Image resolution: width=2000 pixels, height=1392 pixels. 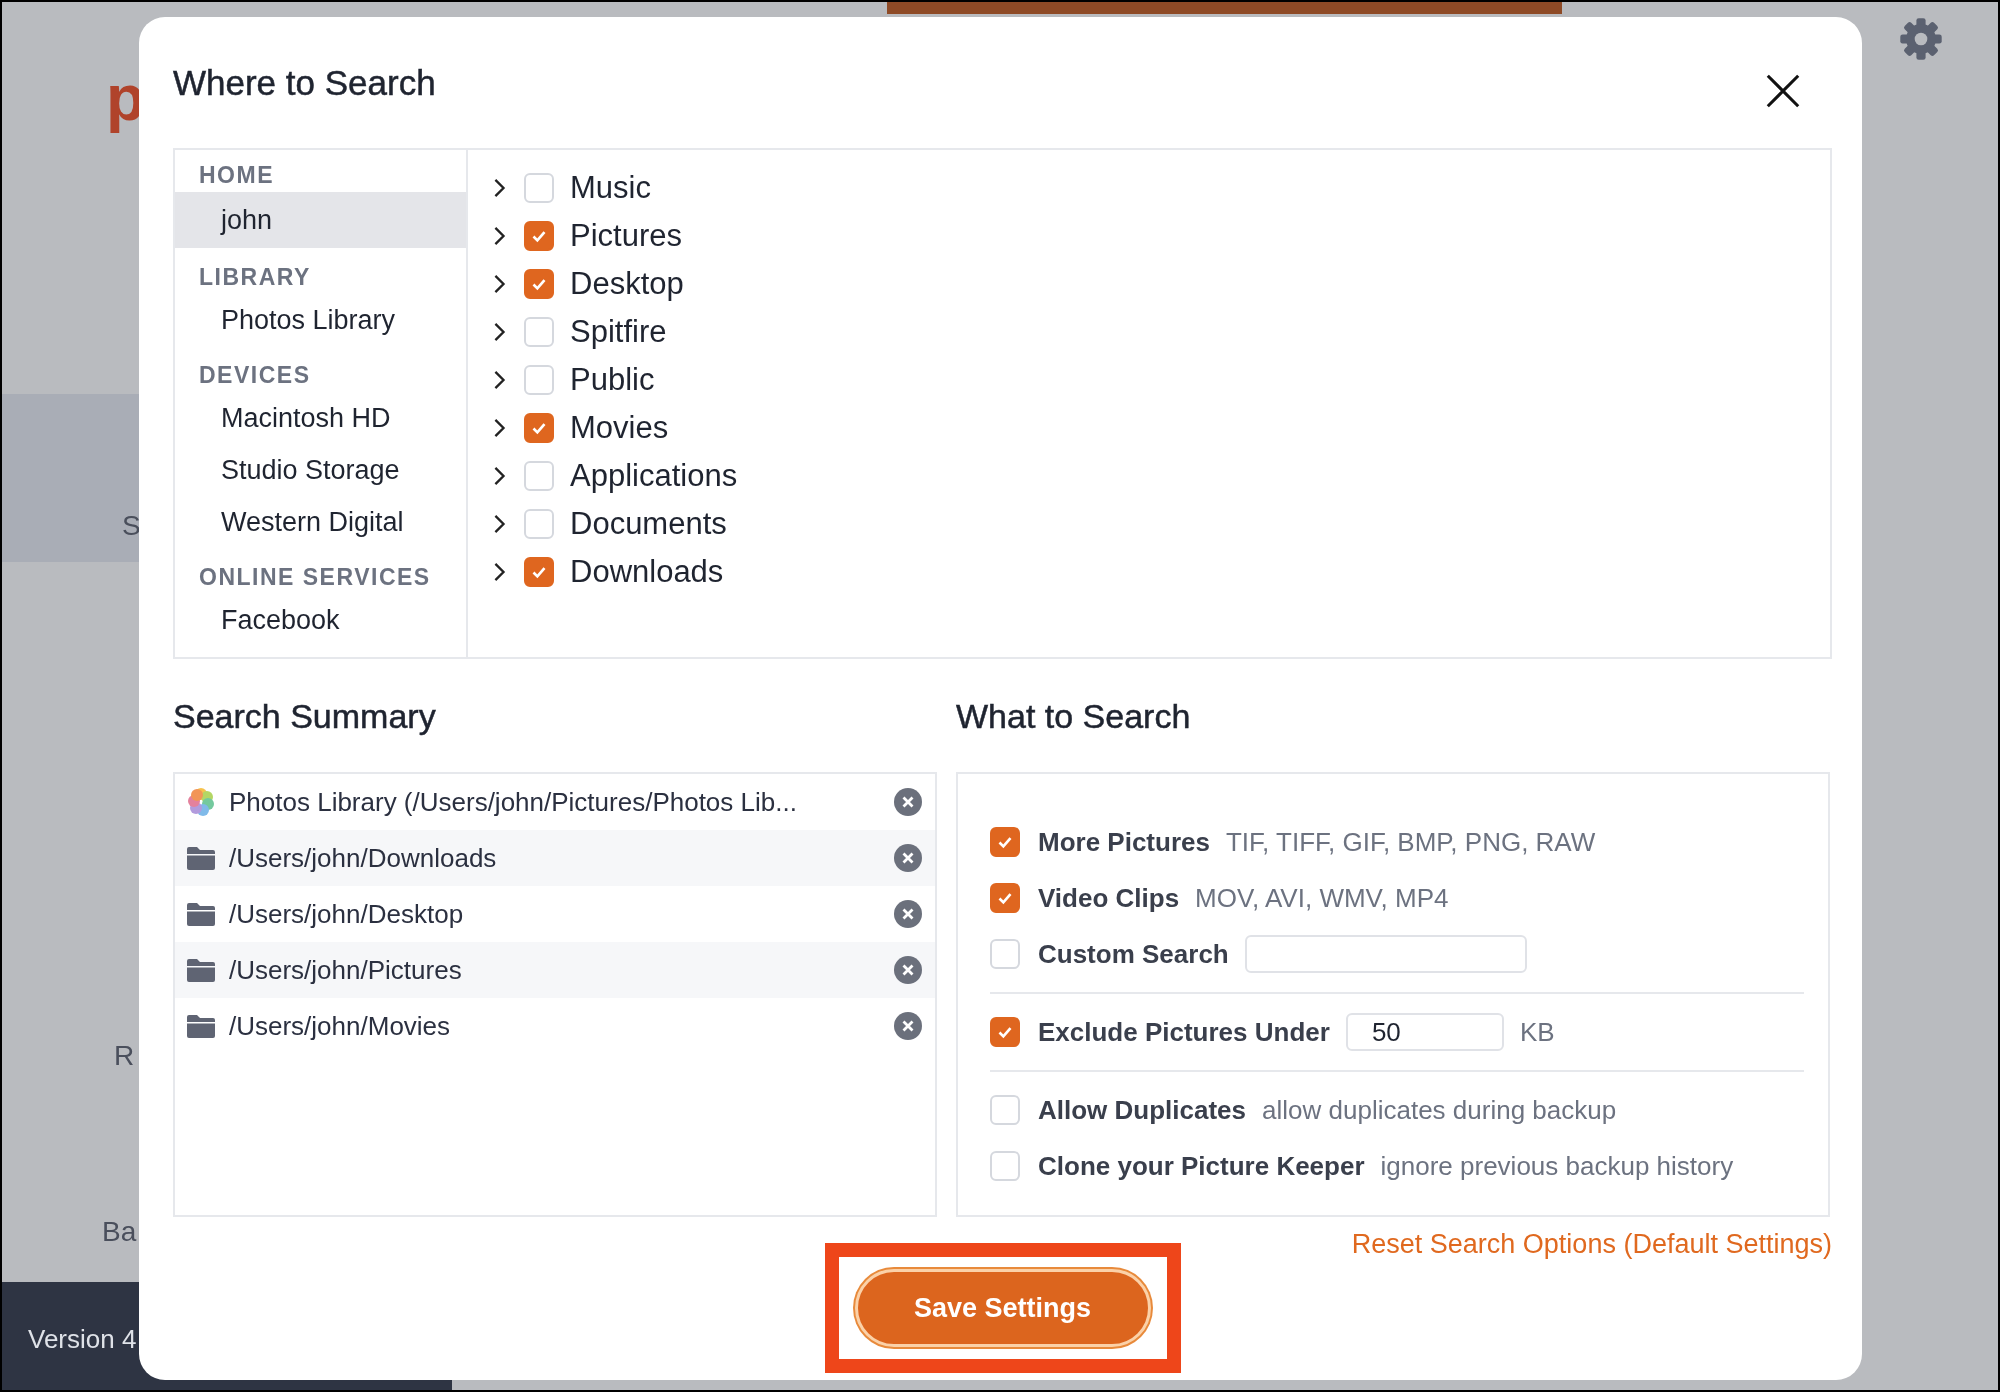 I want to click on folder-label: Pictures, so click(x=626, y=236).